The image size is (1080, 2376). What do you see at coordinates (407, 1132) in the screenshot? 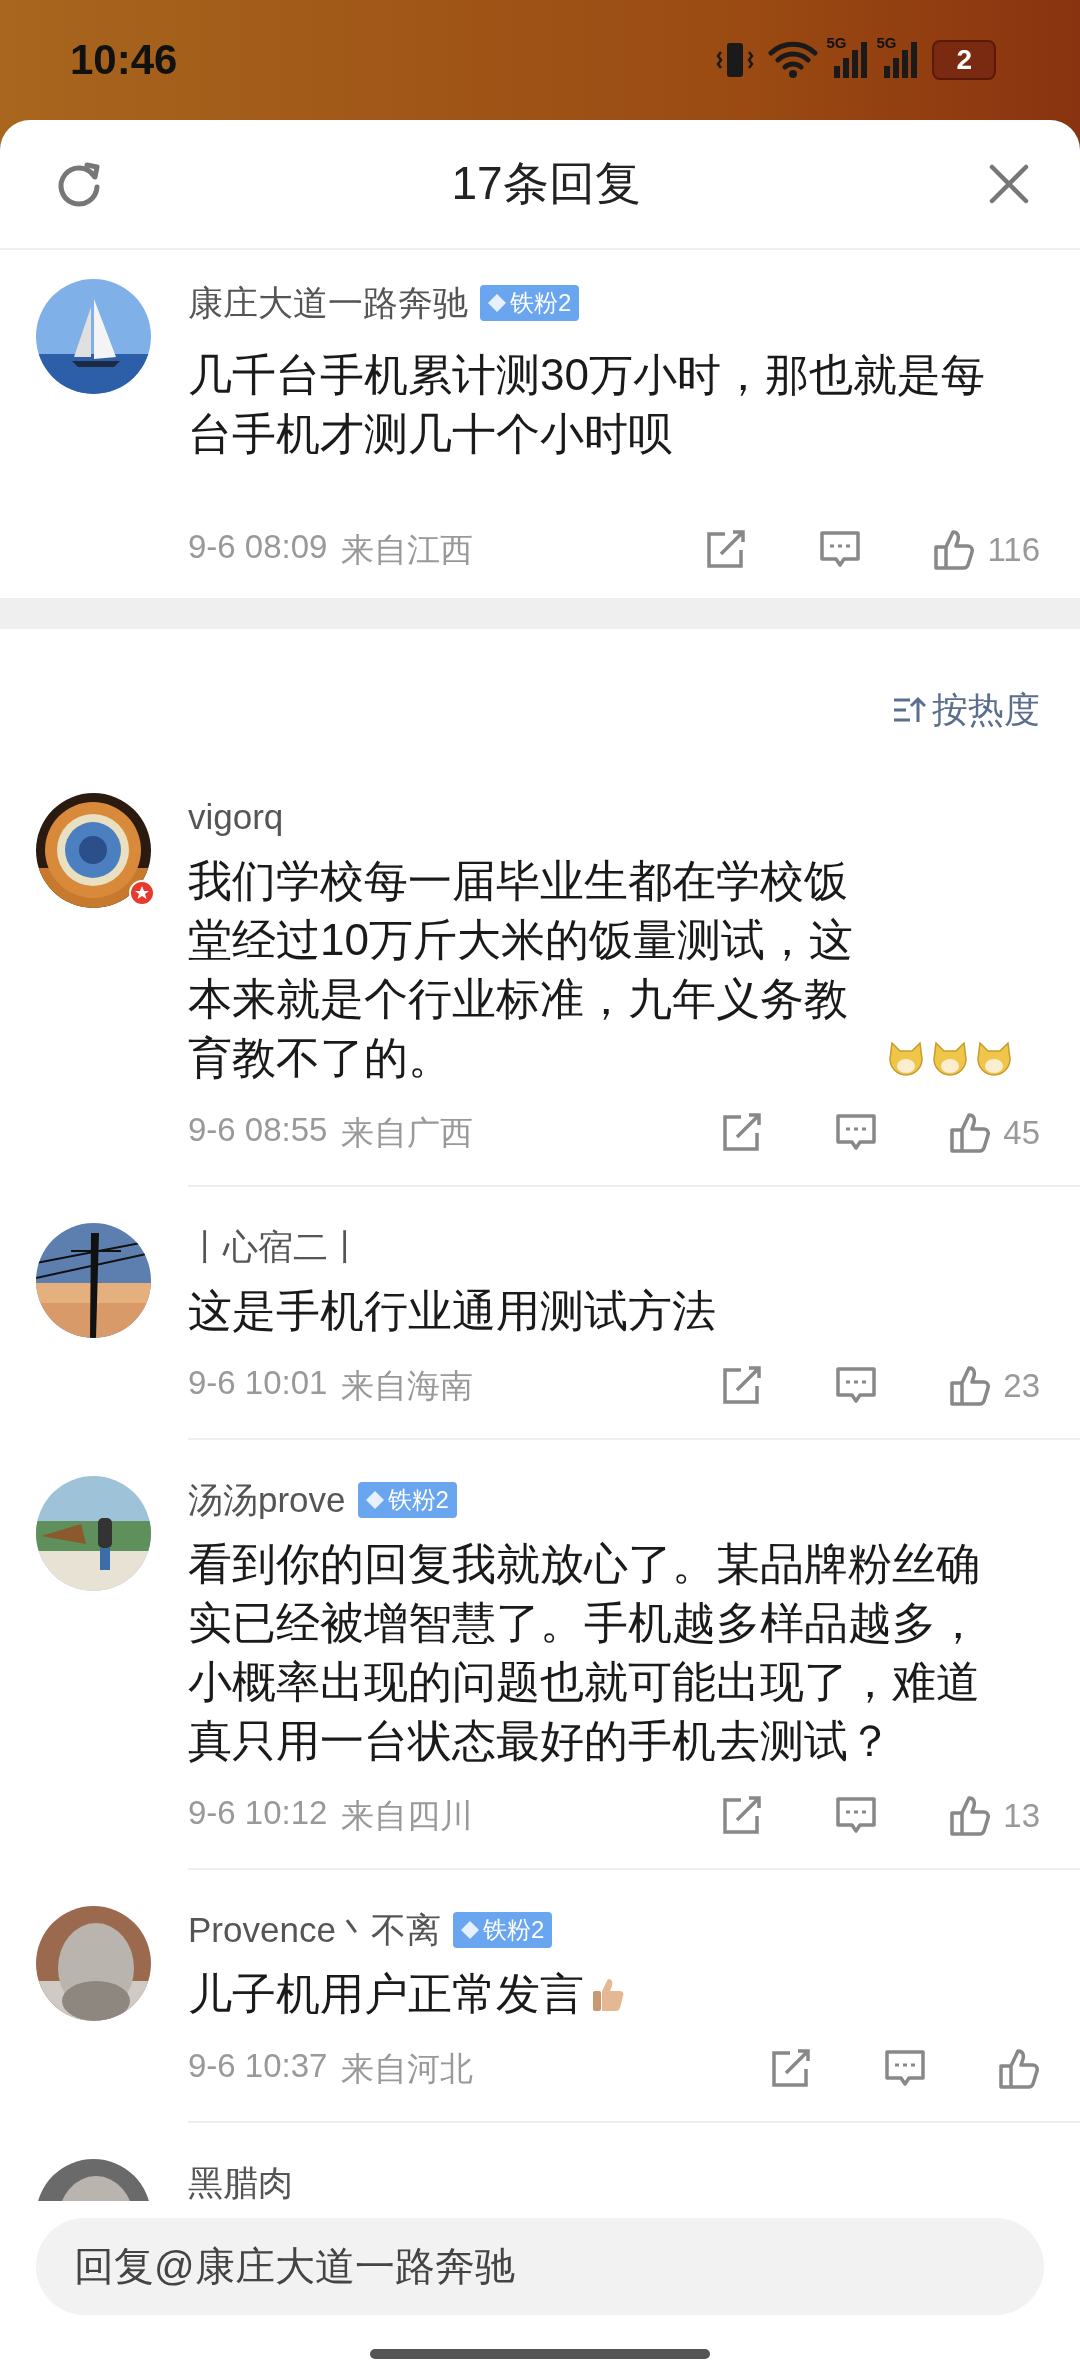
I see `comment-location: 来自广西` at bounding box center [407, 1132].